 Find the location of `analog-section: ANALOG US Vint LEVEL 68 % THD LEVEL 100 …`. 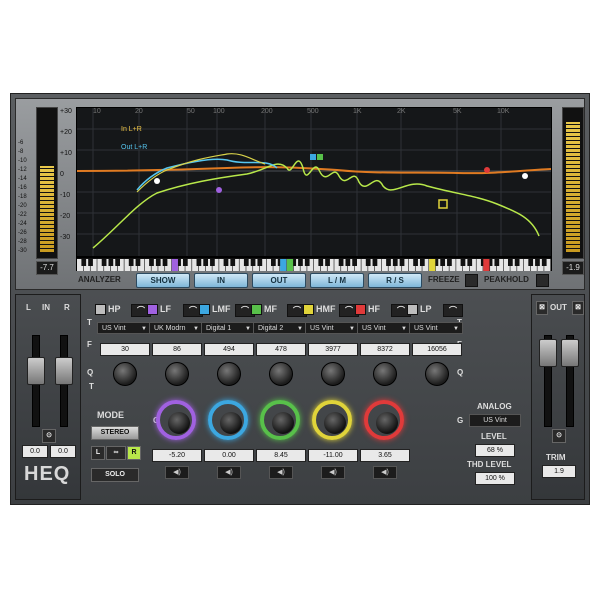

analog-section: ANALOG US Vint LEVEL 68 % THD LEVEL 100 … is located at coordinates (494, 446).